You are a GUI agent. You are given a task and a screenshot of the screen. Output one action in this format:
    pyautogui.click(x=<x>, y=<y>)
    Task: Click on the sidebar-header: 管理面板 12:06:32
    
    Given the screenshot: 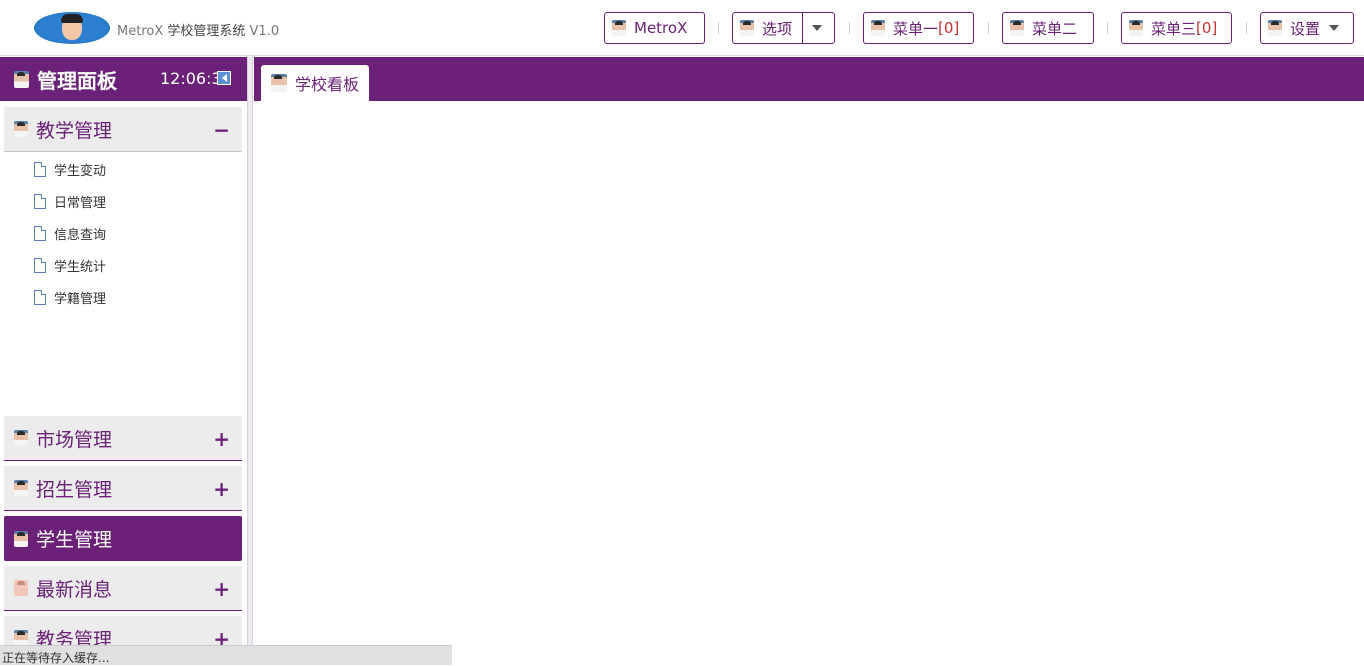 What is the action you would take?
    pyautogui.click(x=123, y=79)
    